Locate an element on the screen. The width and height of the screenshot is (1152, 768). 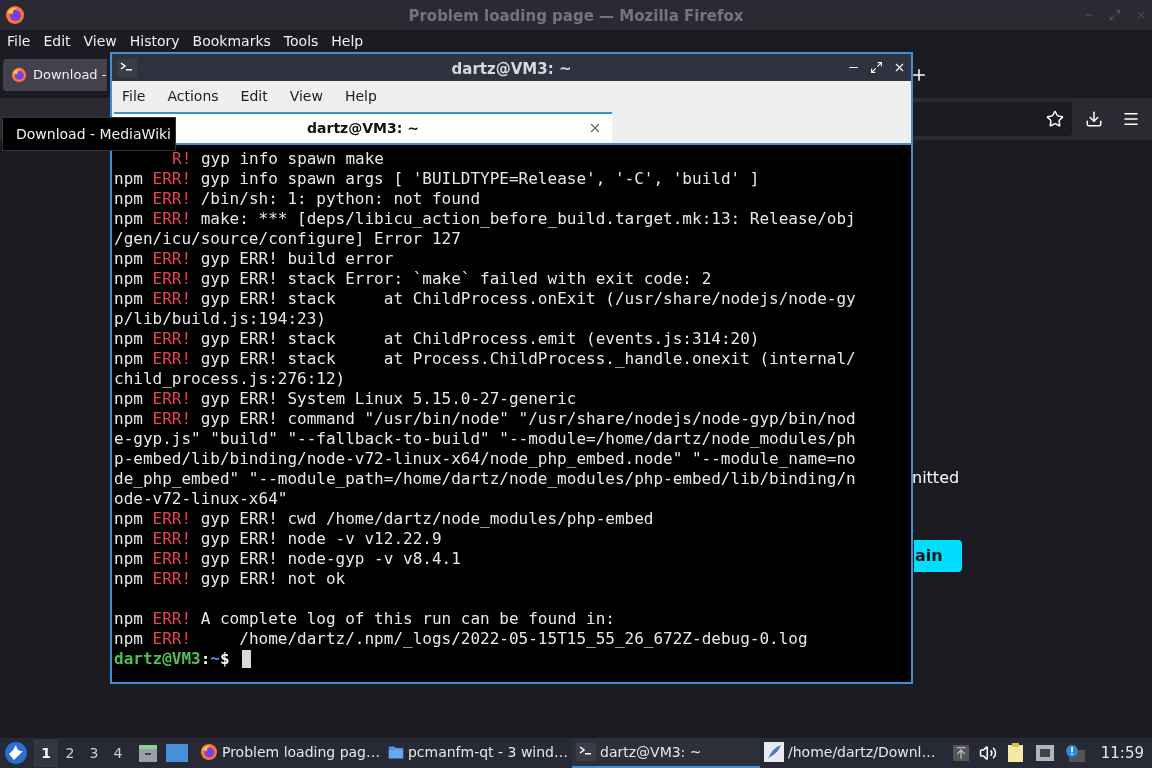
url-bar is located at coordinates (992, 119).